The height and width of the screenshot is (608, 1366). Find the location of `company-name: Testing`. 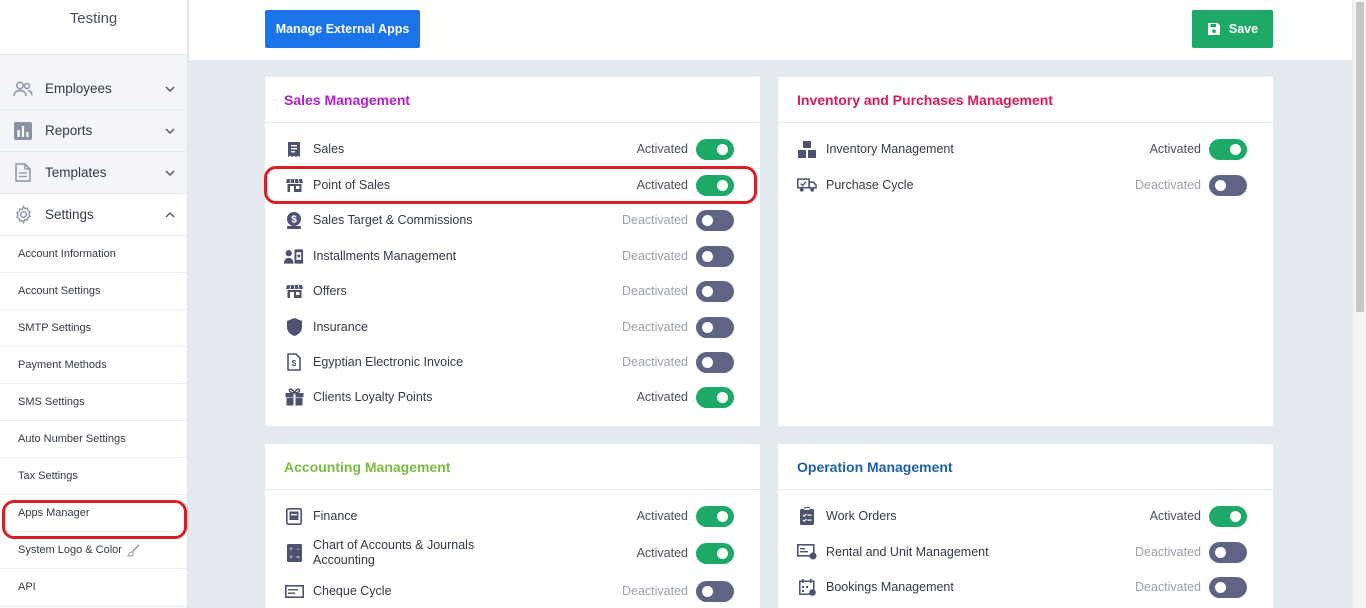

company-name: Testing is located at coordinates (93, 18).